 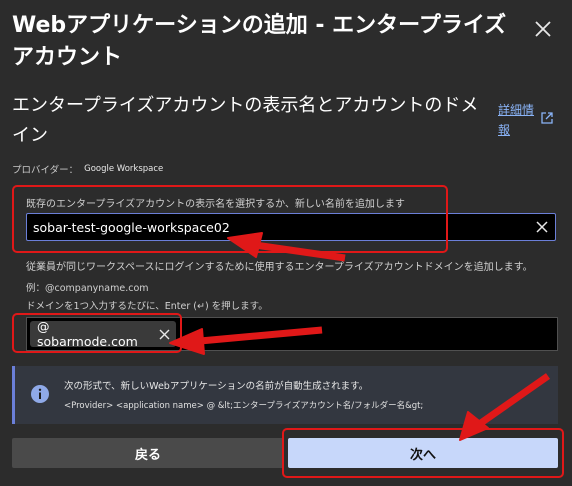 I want to click on provider-row: プロバイダー： Google Workspace, so click(x=87, y=169).